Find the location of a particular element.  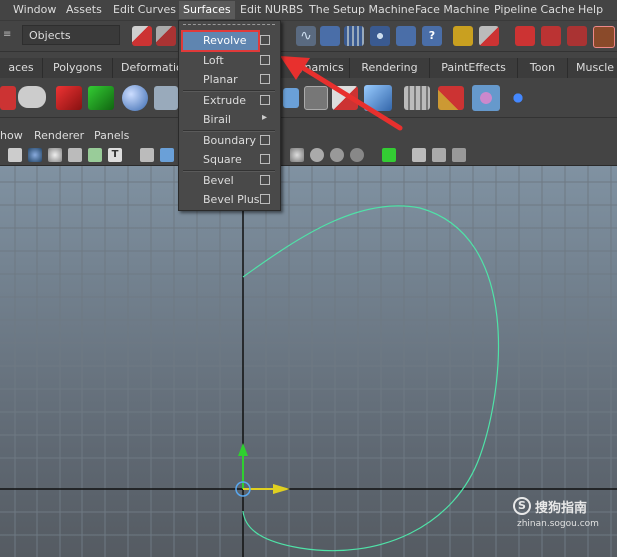

shelf-tab-muscle: Muscle is located at coordinates (592, 68).